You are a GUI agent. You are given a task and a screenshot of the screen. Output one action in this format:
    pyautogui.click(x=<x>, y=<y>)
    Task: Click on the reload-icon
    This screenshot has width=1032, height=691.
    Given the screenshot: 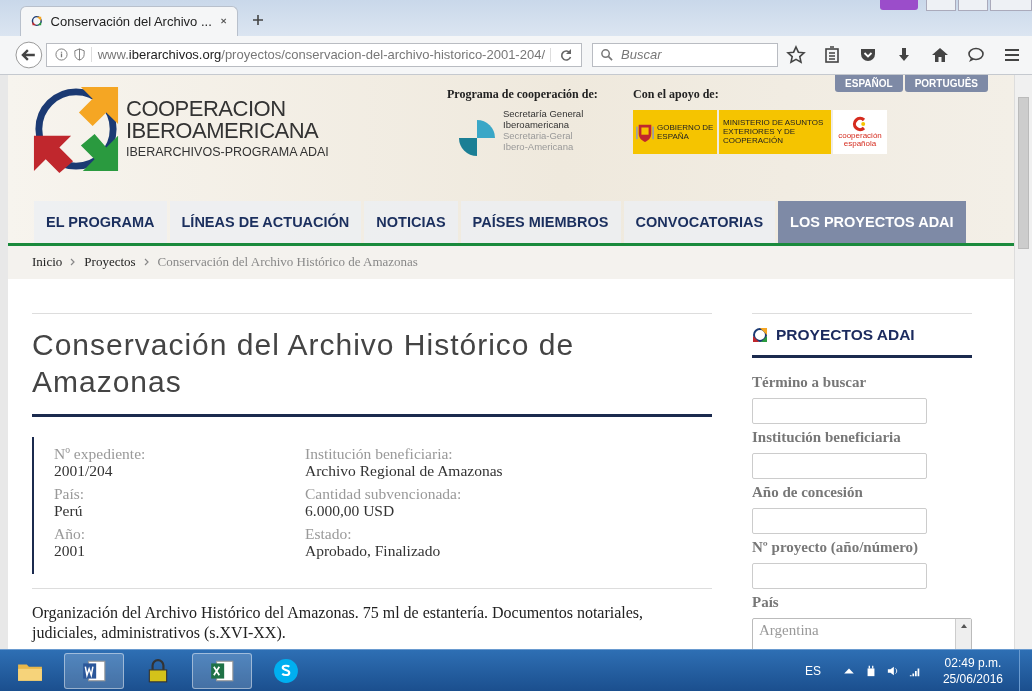 What is the action you would take?
    pyautogui.click(x=561, y=54)
    